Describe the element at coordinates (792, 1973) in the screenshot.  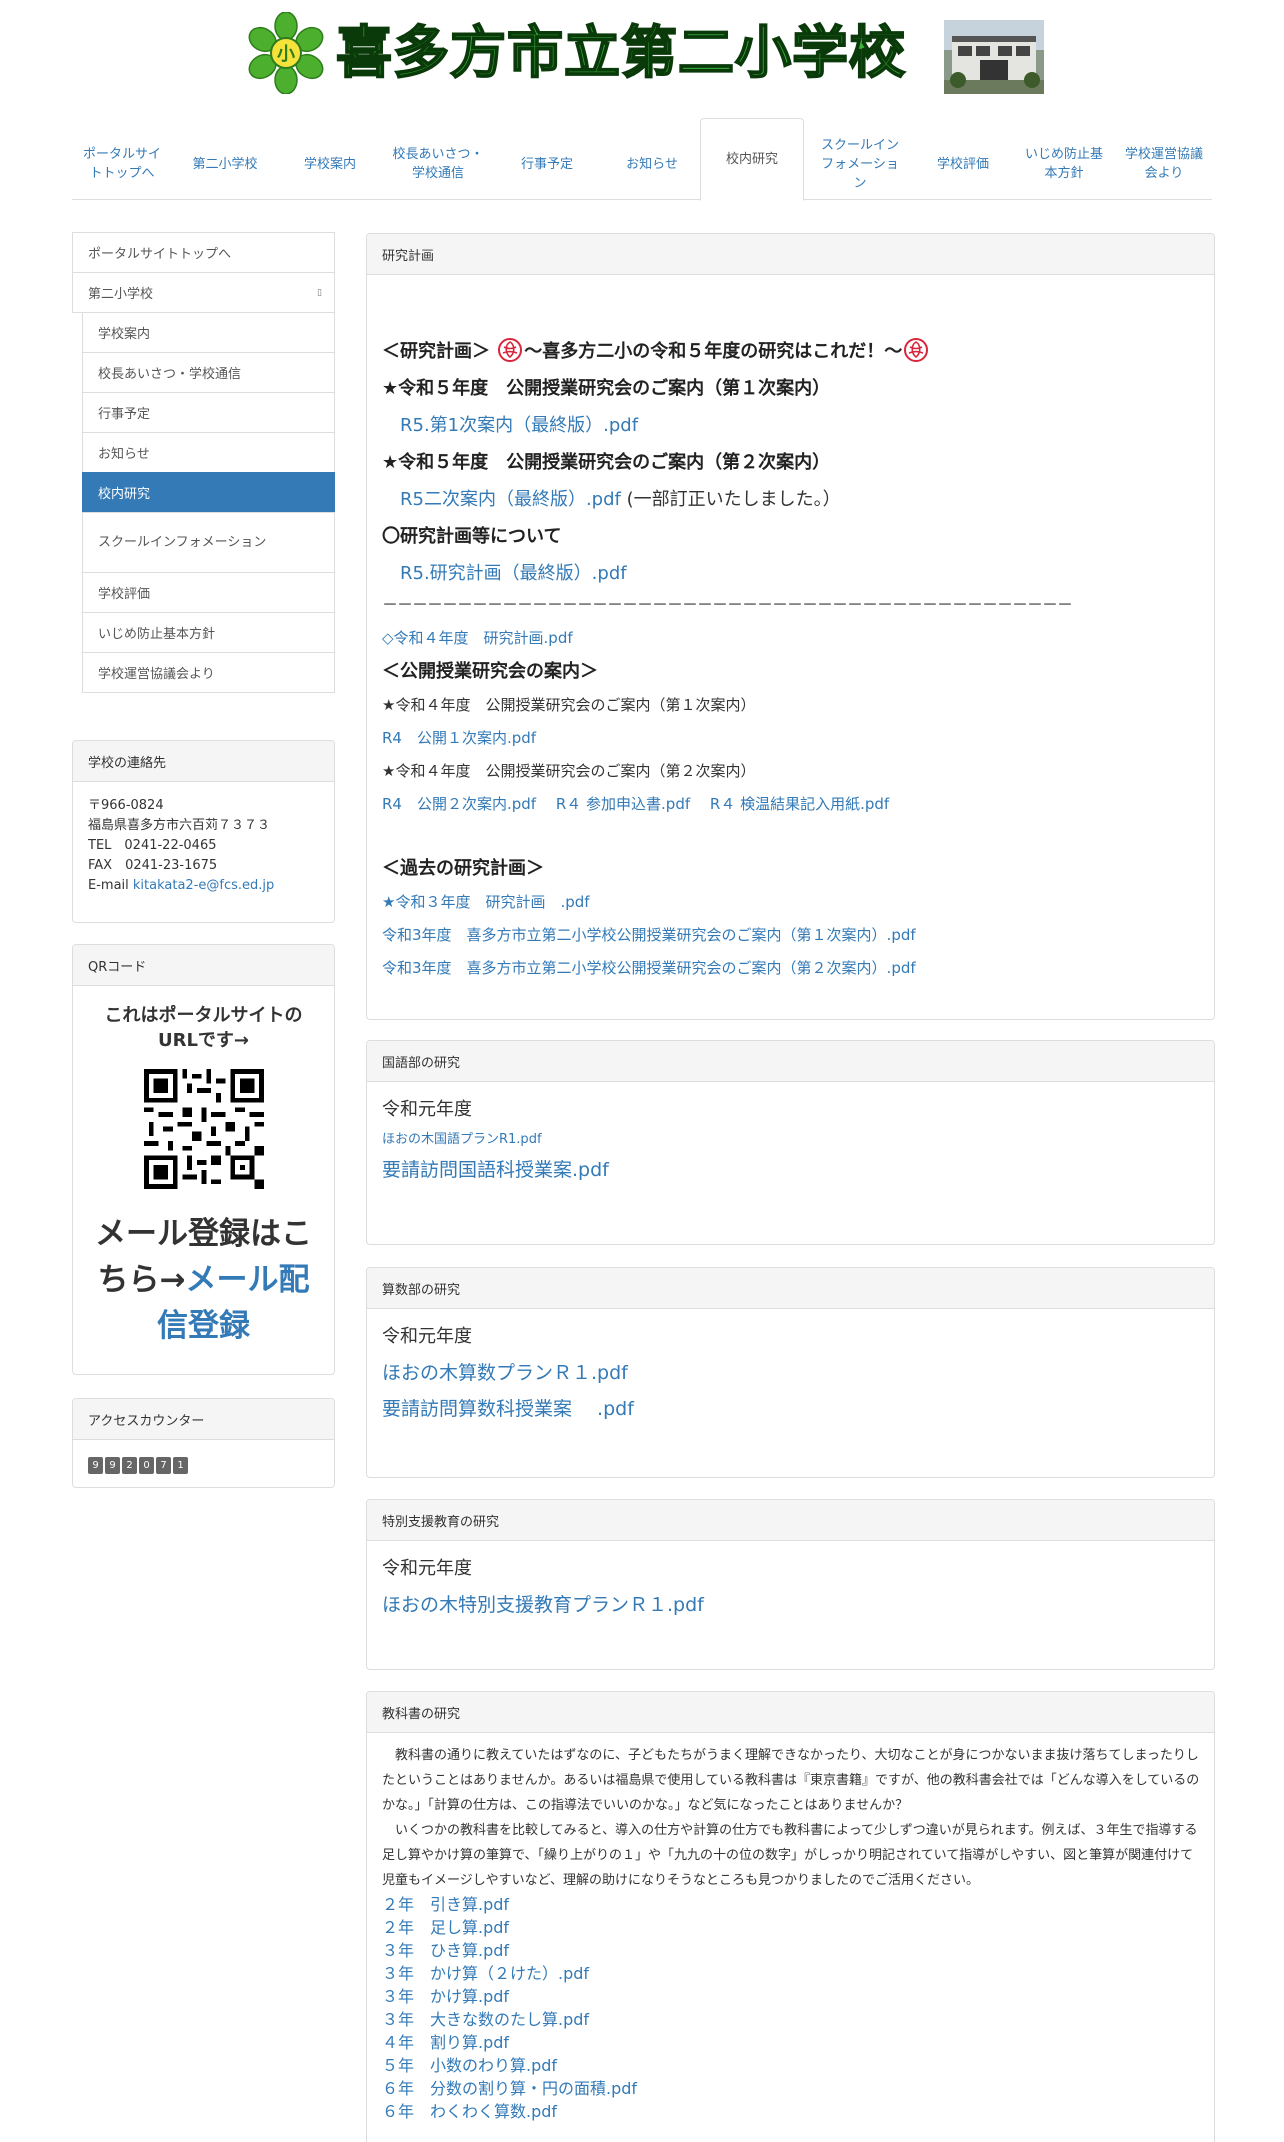
I see `textbook-link: ３年 かけ算（２けた）.pdf` at that location.